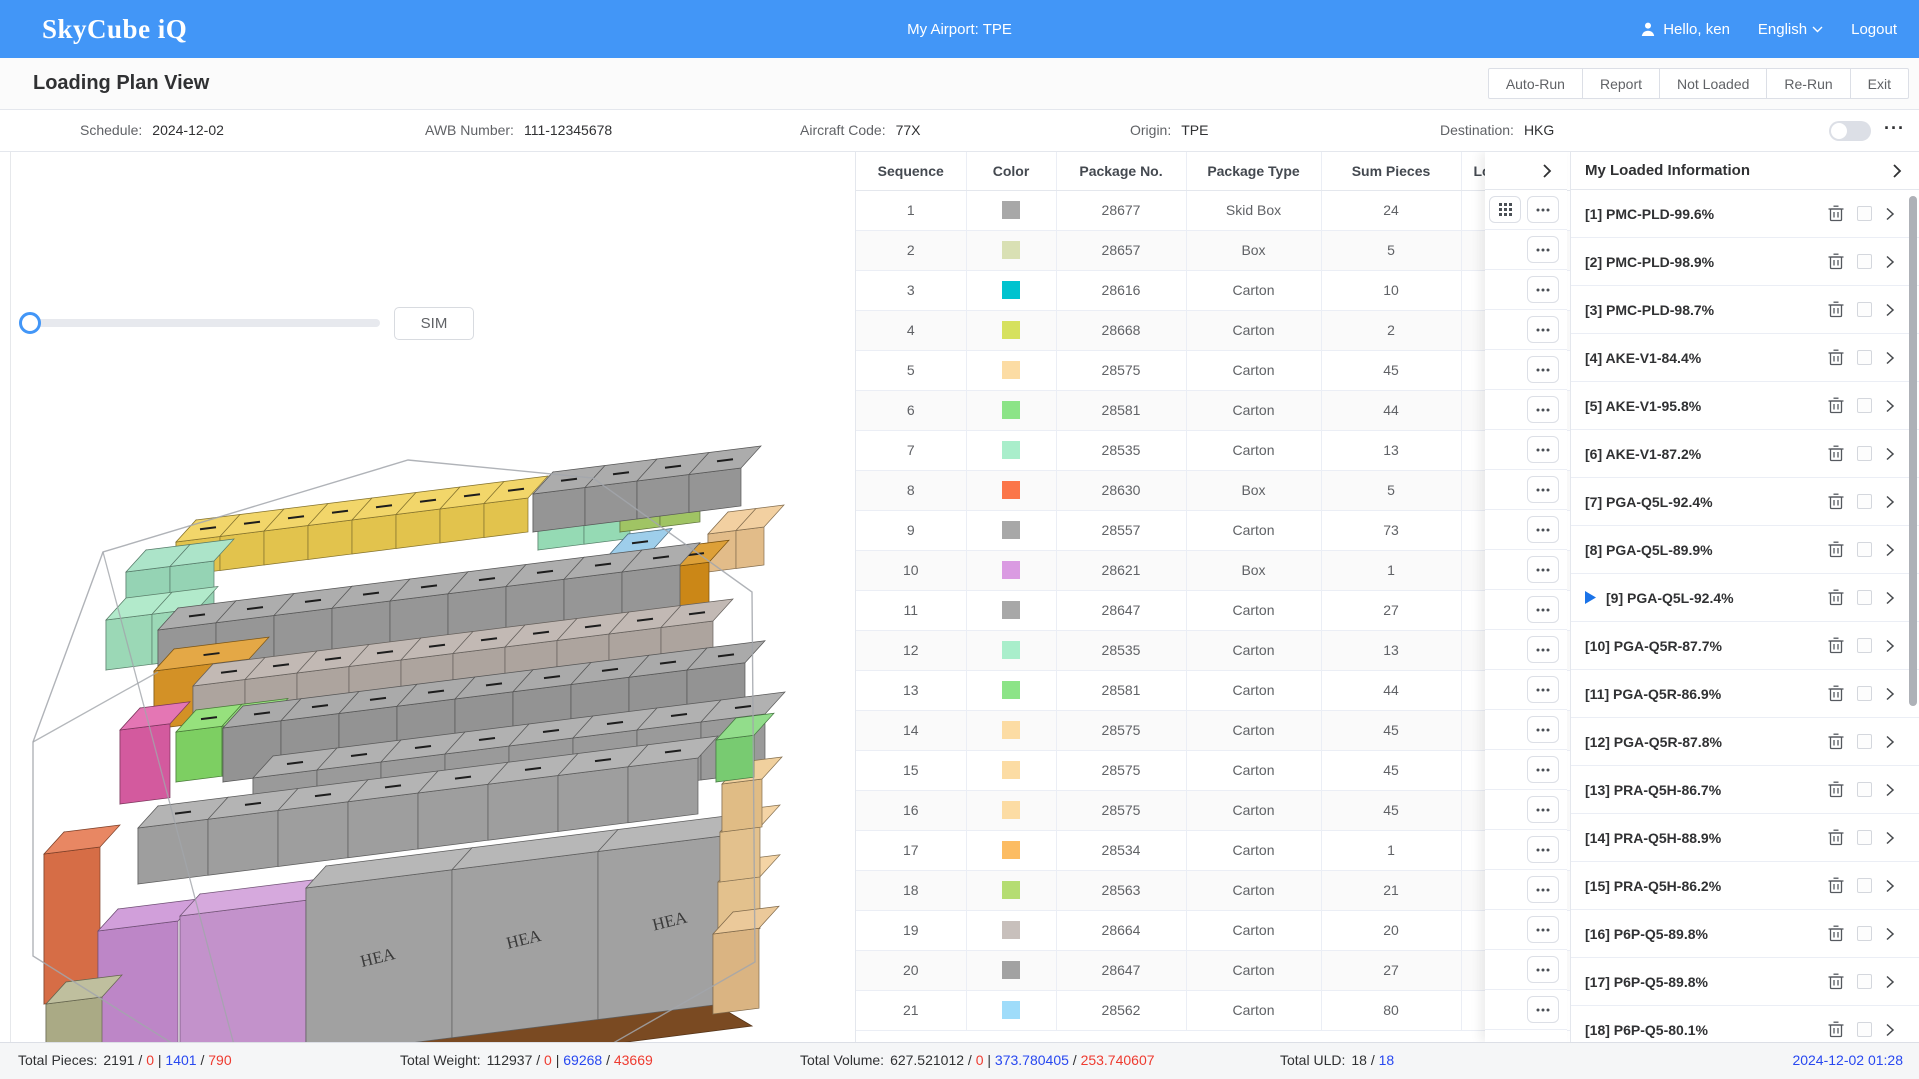  What do you see at coordinates (1879, 83) in the screenshot?
I see `exit-button: Exit` at bounding box center [1879, 83].